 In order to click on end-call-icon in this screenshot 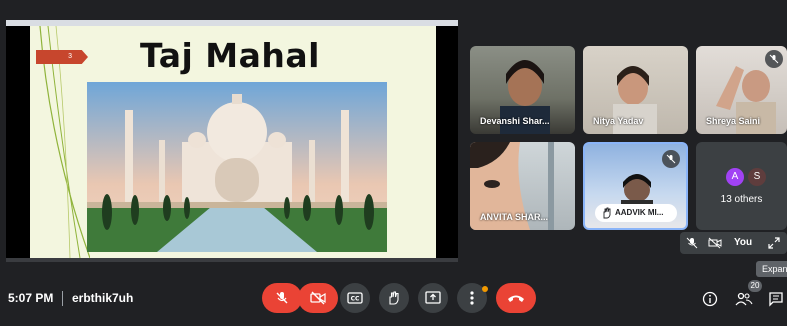, I will do `click(516, 298)`.